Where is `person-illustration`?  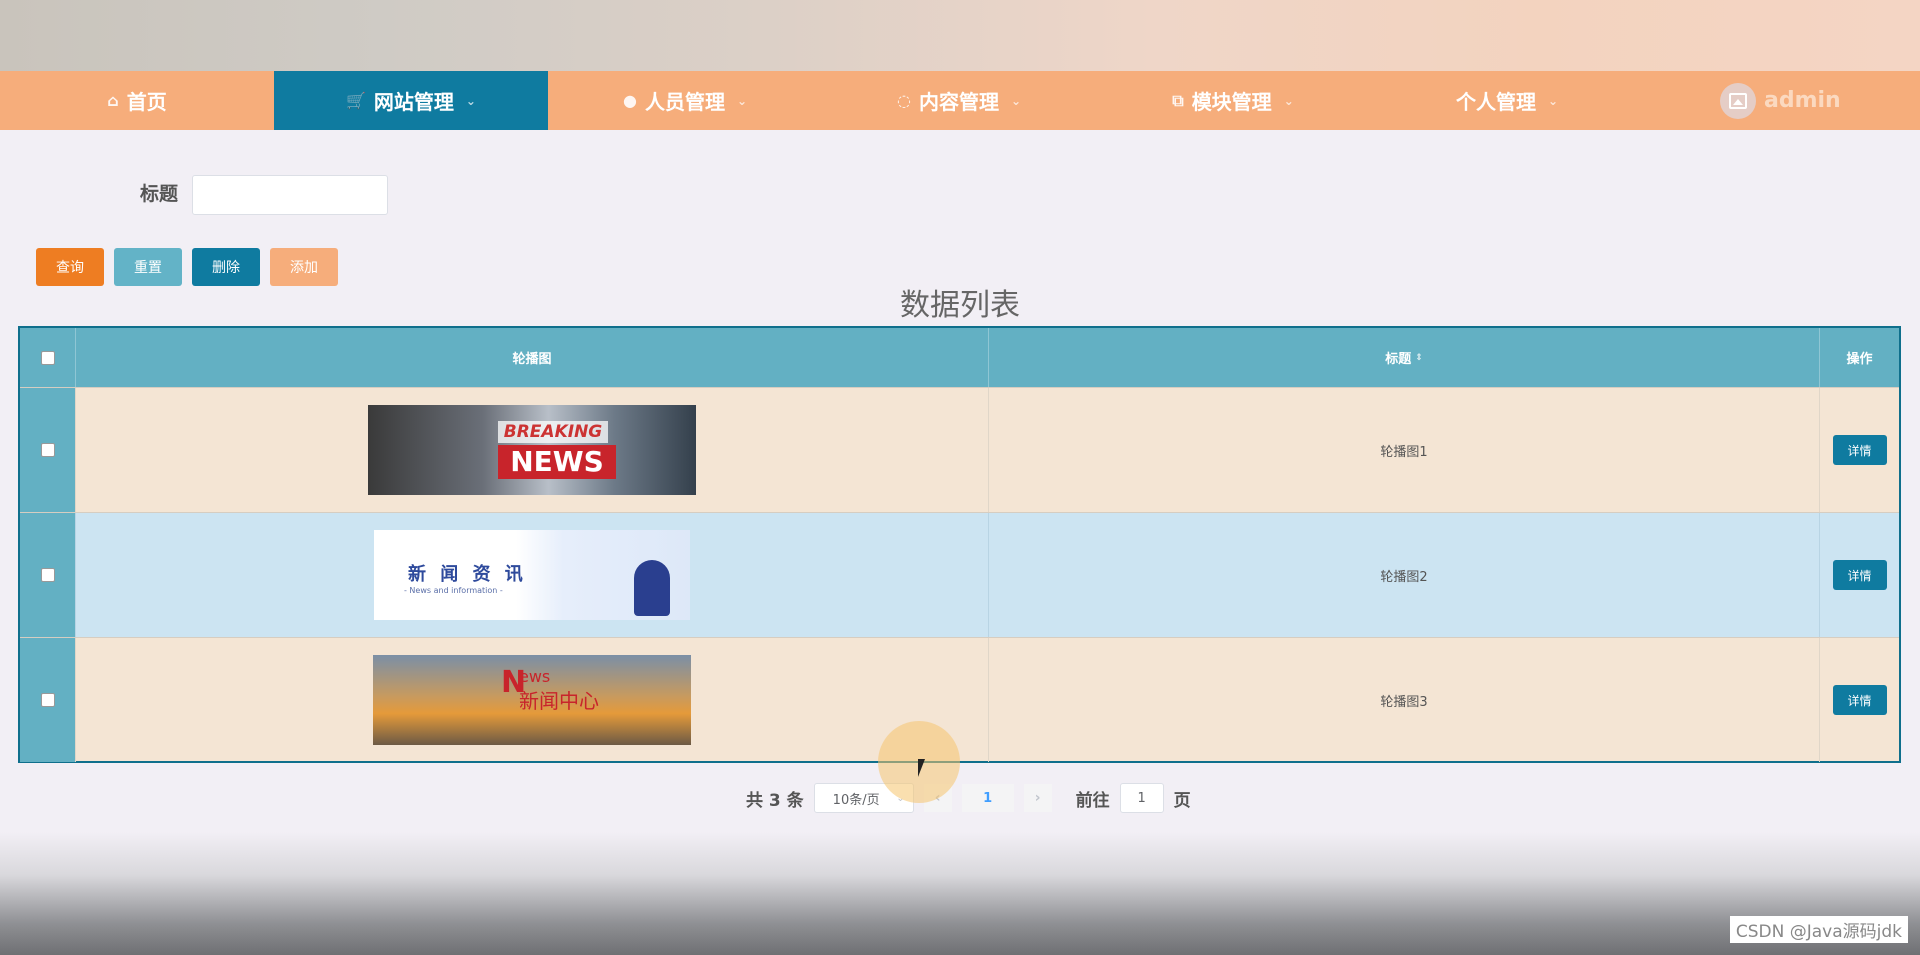
person-illustration is located at coordinates (652, 588).